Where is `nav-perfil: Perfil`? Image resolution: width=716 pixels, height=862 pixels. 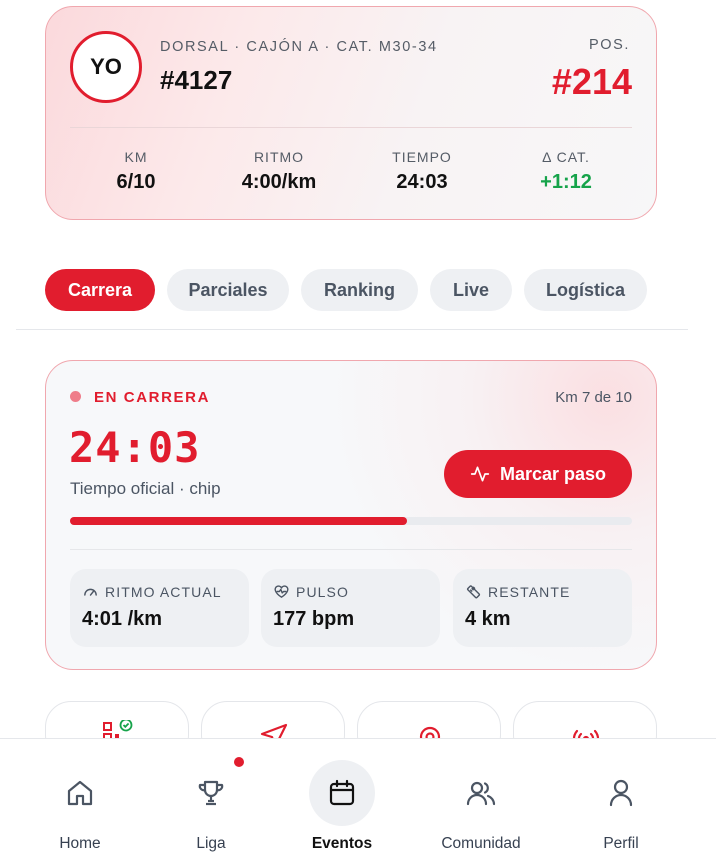
nav-perfil: Perfil is located at coordinates (621, 800).